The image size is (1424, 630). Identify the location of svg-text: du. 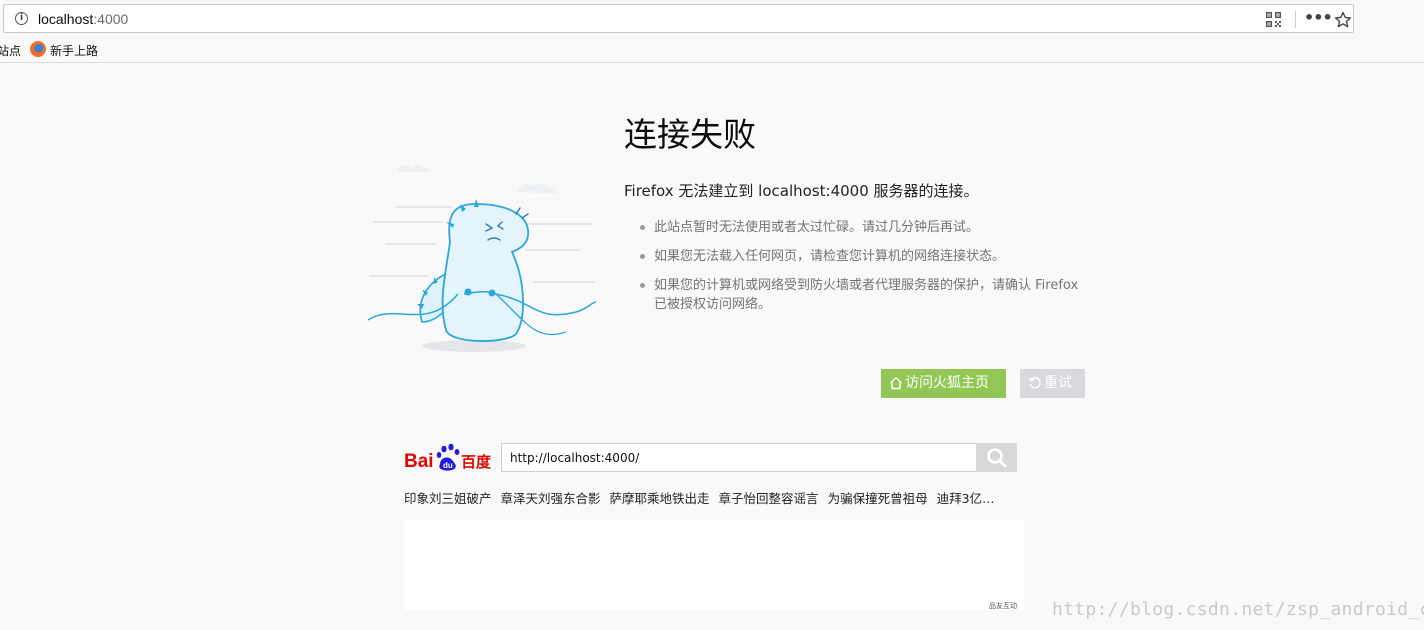
(448, 465).